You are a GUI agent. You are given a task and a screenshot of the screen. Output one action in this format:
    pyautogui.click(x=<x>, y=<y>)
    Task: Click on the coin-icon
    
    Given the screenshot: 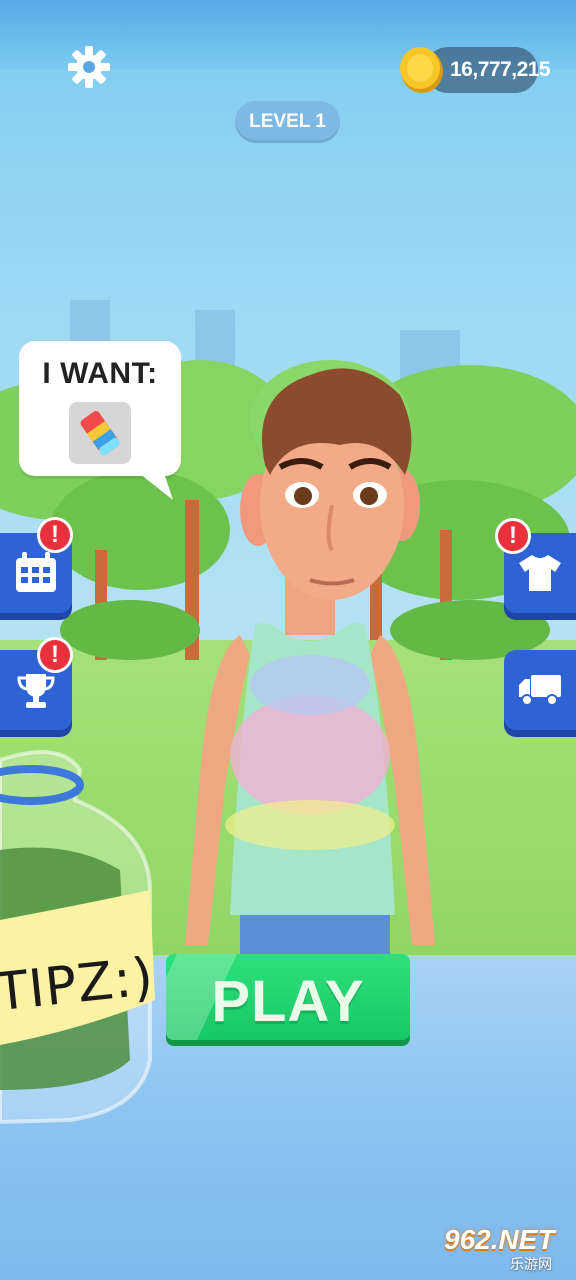 What is the action you would take?
    pyautogui.click(x=421, y=70)
    